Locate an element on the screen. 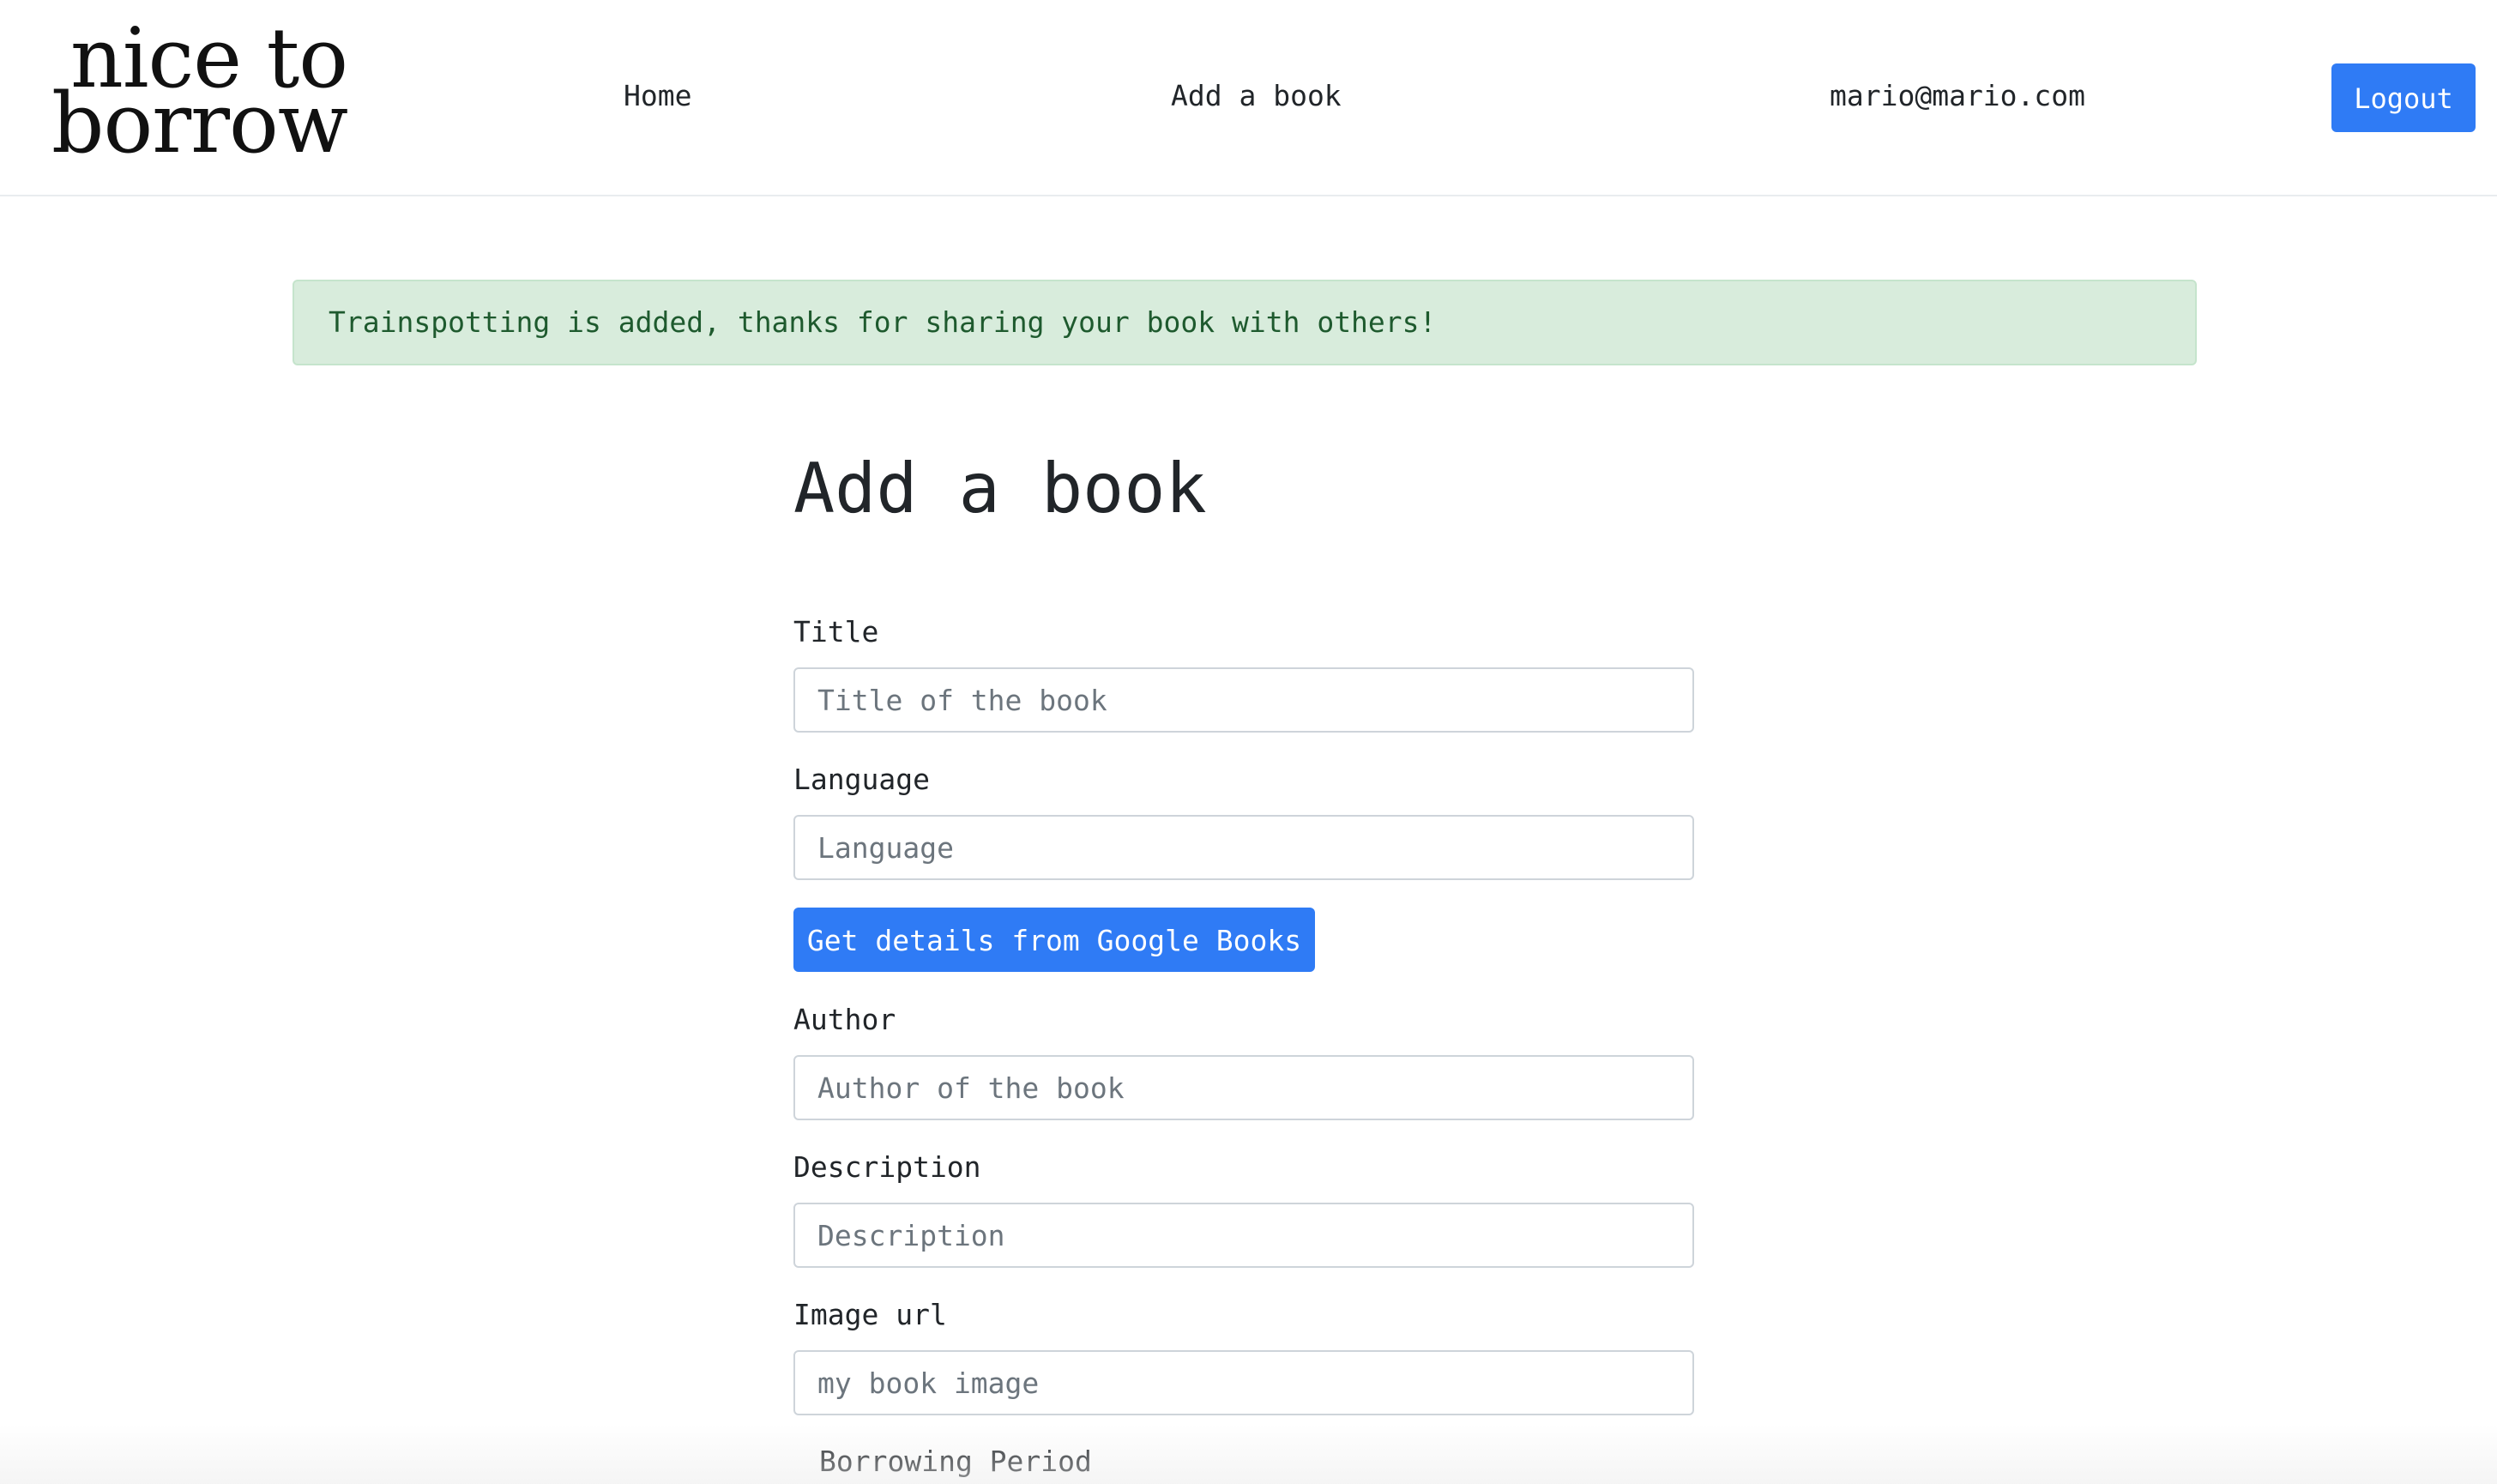 This screenshot has width=2497, height=1484. page-title: Add a book is located at coordinates (1000, 488).